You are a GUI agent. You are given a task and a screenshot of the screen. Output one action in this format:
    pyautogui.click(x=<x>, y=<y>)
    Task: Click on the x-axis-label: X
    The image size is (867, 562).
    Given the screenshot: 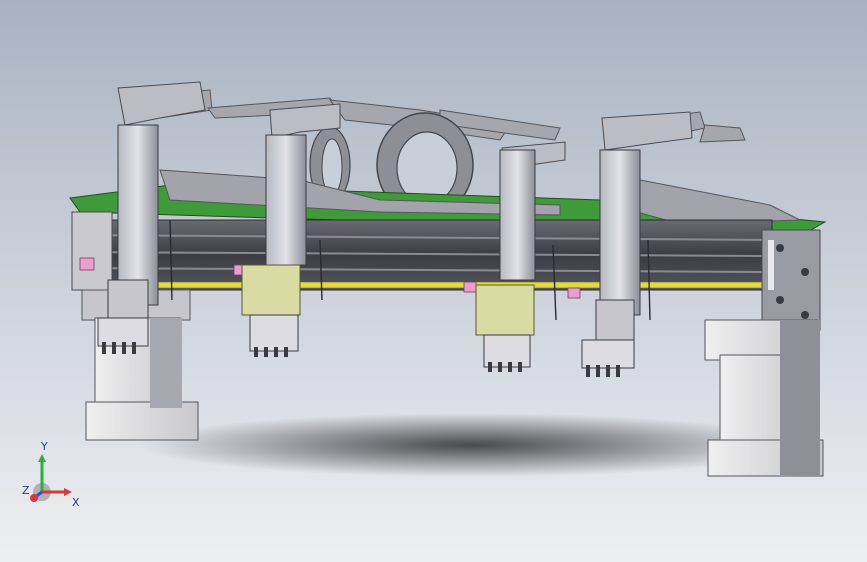 What is the action you would take?
    pyautogui.click(x=76, y=502)
    